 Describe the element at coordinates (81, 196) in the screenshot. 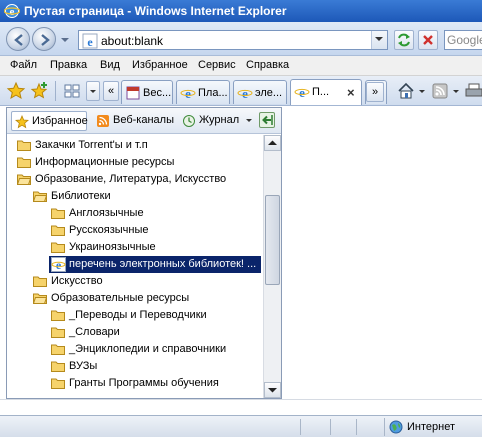

I see `favorite-label: Библиотеки` at that location.